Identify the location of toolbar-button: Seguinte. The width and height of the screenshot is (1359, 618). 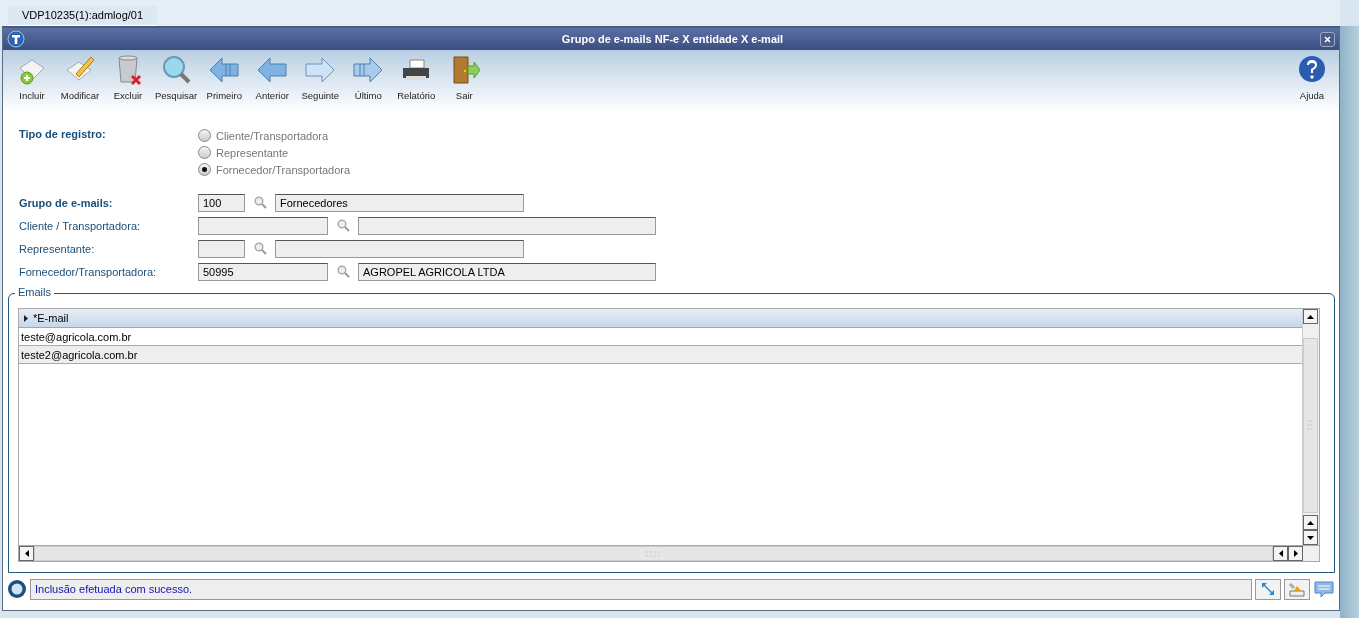
(320, 77).